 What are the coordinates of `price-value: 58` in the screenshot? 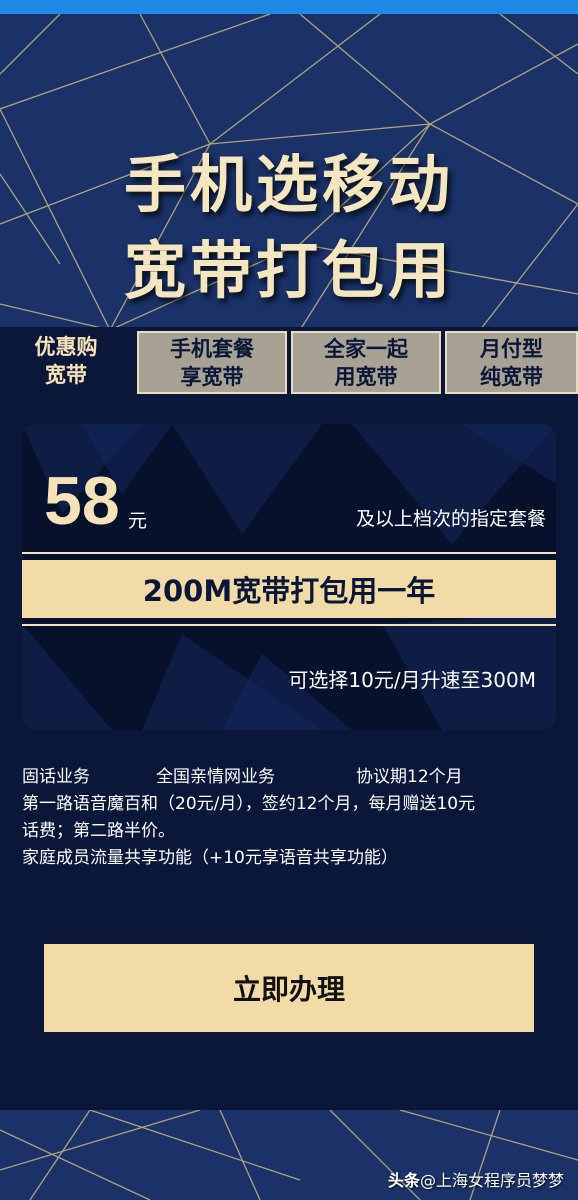 It's located at (82, 501).